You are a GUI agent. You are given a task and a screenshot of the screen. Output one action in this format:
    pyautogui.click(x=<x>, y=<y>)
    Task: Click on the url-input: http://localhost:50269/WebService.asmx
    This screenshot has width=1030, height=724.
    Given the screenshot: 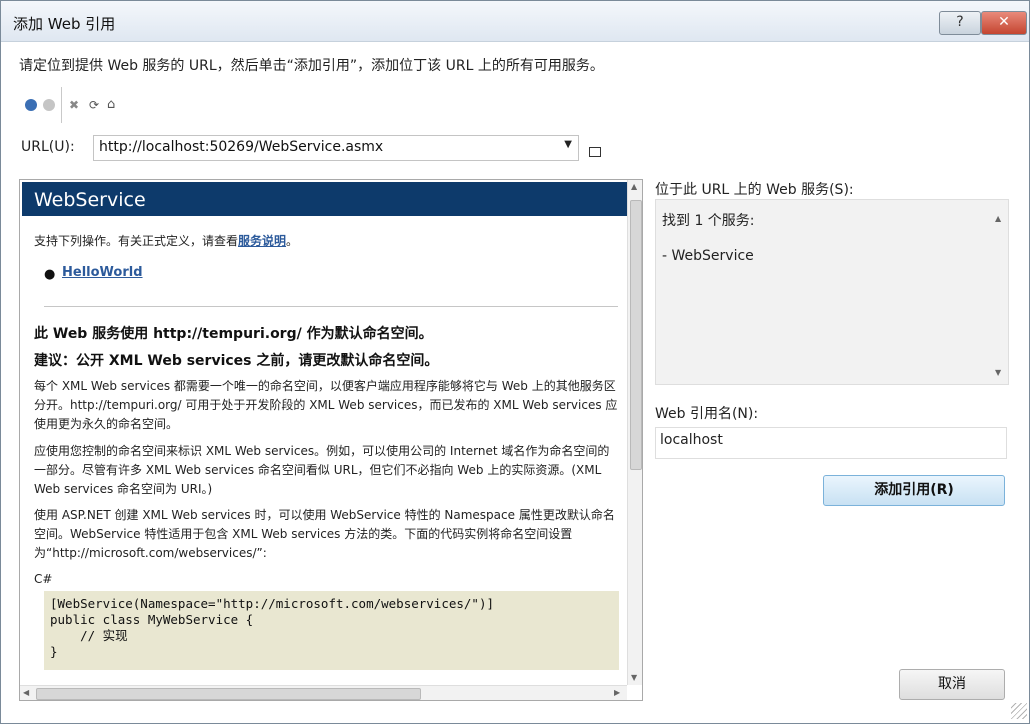 What is the action you would take?
    pyautogui.click(x=241, y=147)
    